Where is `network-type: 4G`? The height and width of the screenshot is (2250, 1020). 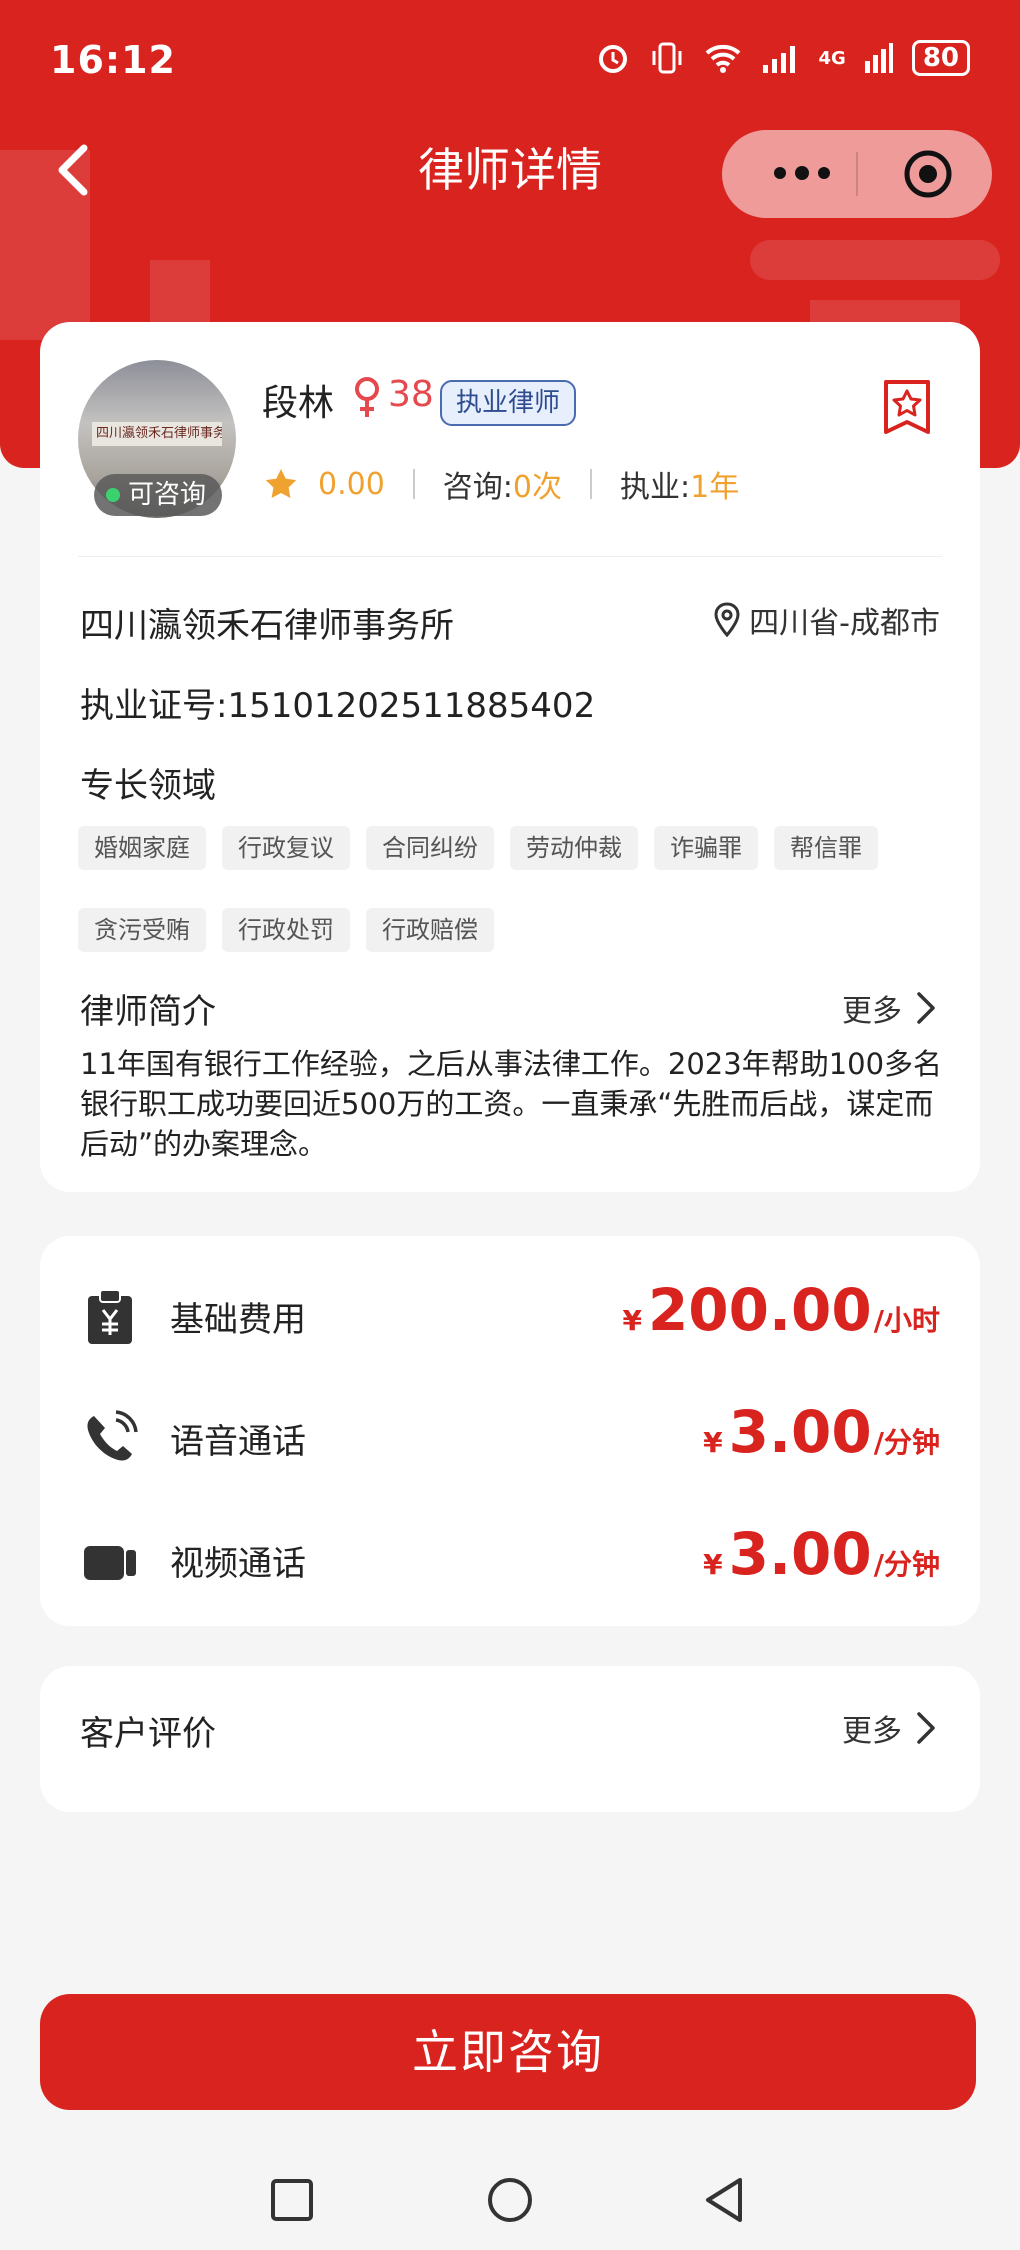
network-type: 4G is located at coordinates (832, 58).